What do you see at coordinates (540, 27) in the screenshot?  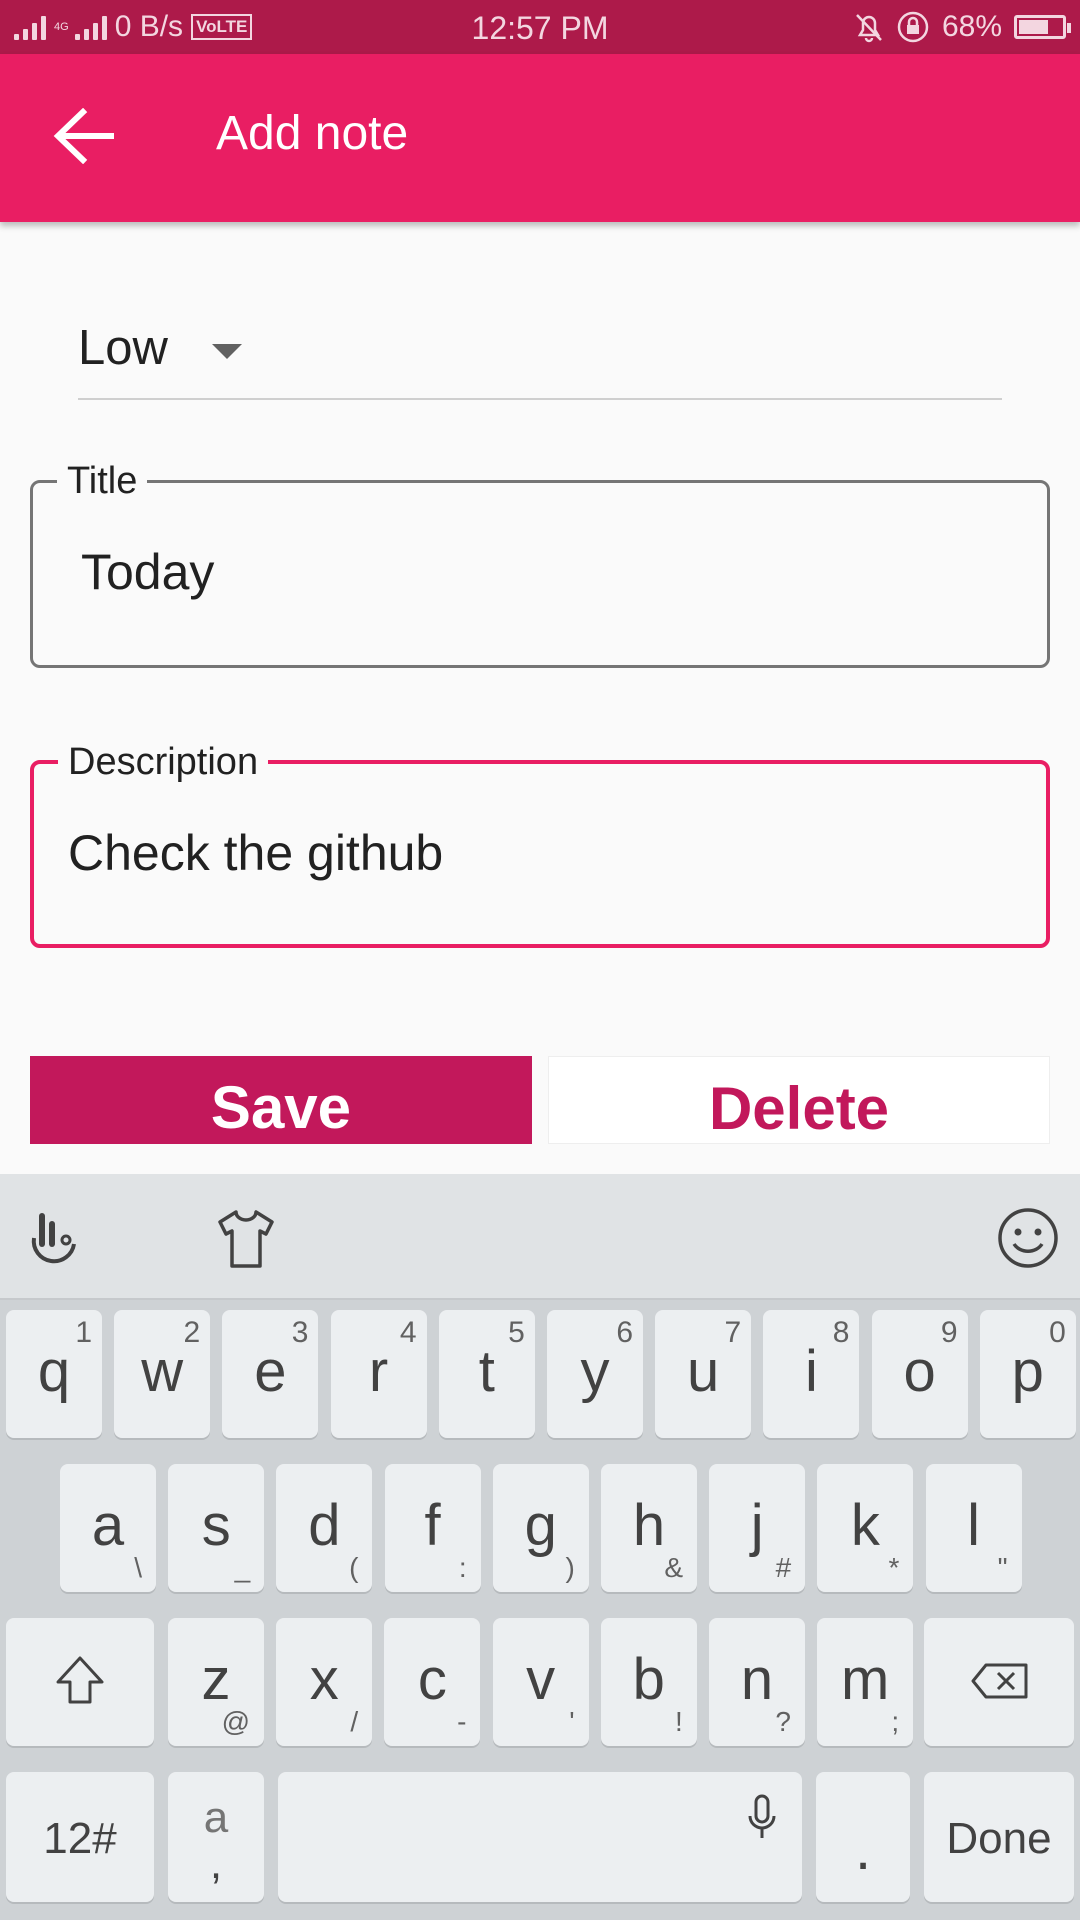 I see `status-bar: 4G 0 B/s VoLTE 12:57 PM 68%` at bounding box center [540, 27].